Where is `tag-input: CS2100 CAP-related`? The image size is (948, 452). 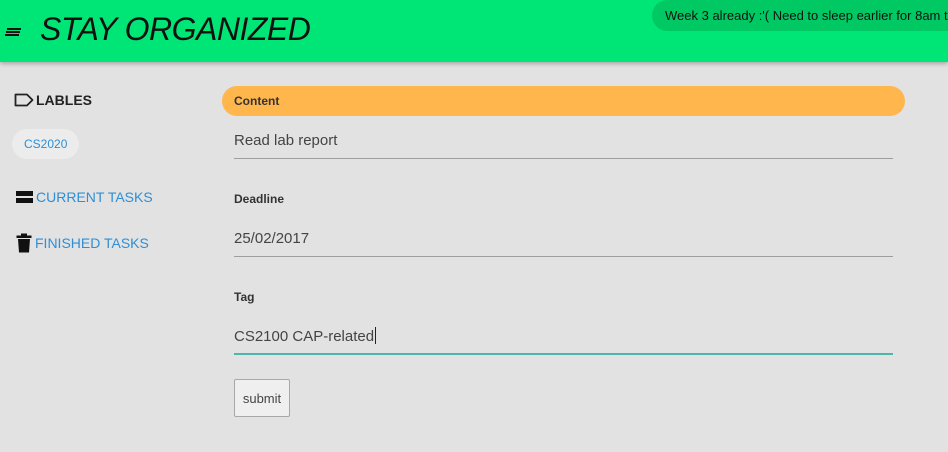 tag-input: CS2100 CAP-related is located at coordinates (563, 337).